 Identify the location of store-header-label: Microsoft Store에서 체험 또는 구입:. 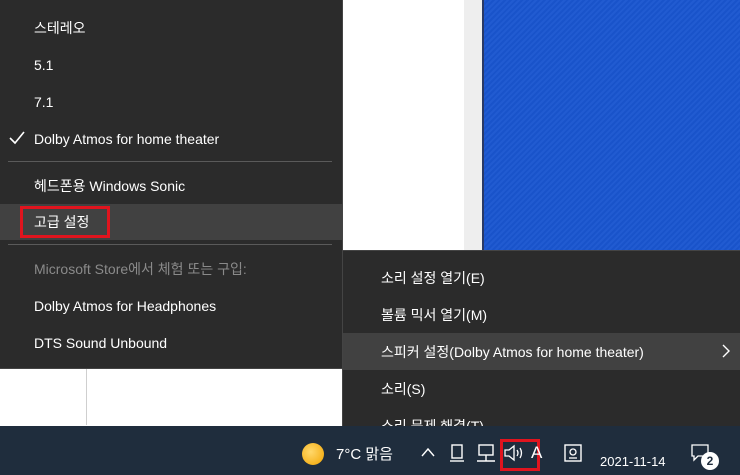
(140, 269).